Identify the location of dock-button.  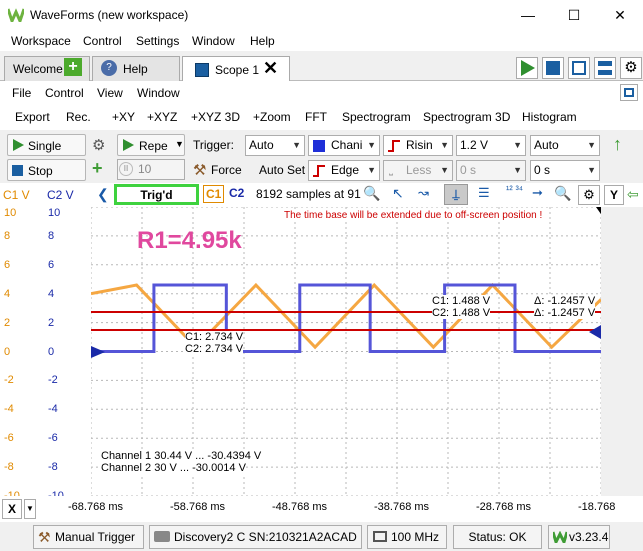
(629, 92).